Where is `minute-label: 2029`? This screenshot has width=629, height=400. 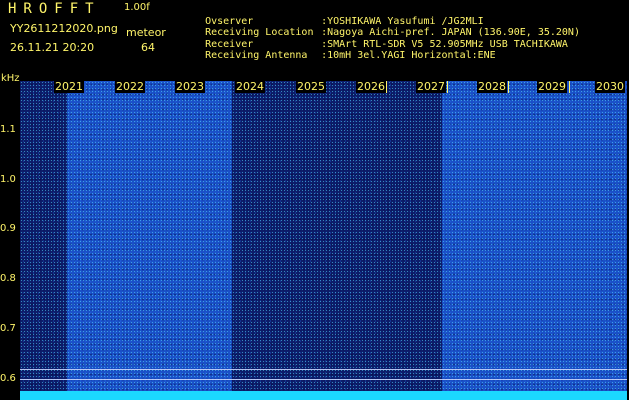
minute-label: 2029 is located at coordinates (552, 86).